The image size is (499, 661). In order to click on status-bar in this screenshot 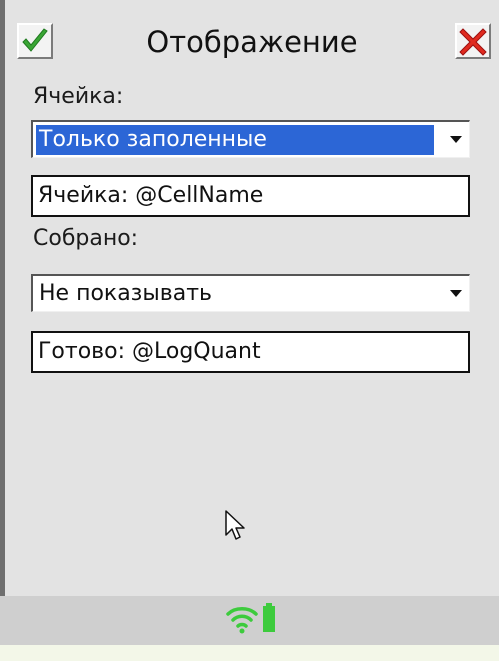, I will do `click(249, 620)`.